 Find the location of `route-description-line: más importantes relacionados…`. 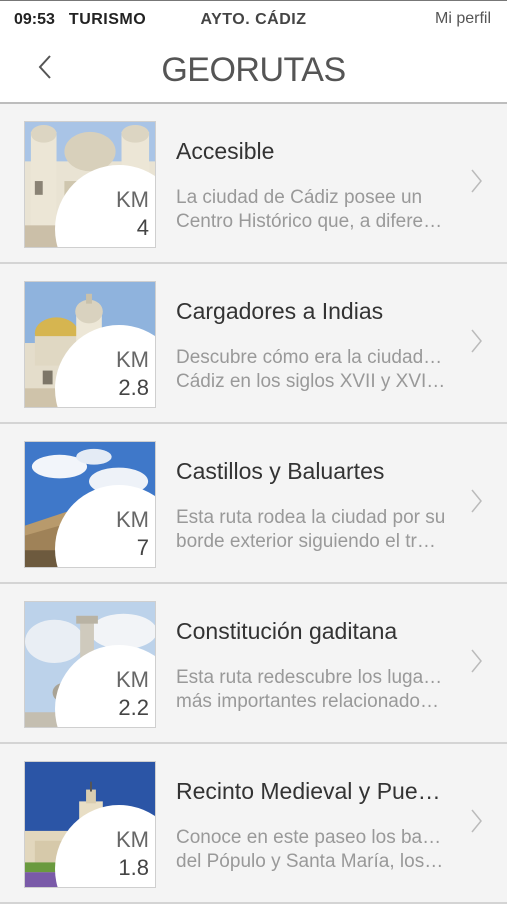

route-description-line: más importantes relacionados… is located at coordinates (311, 701).